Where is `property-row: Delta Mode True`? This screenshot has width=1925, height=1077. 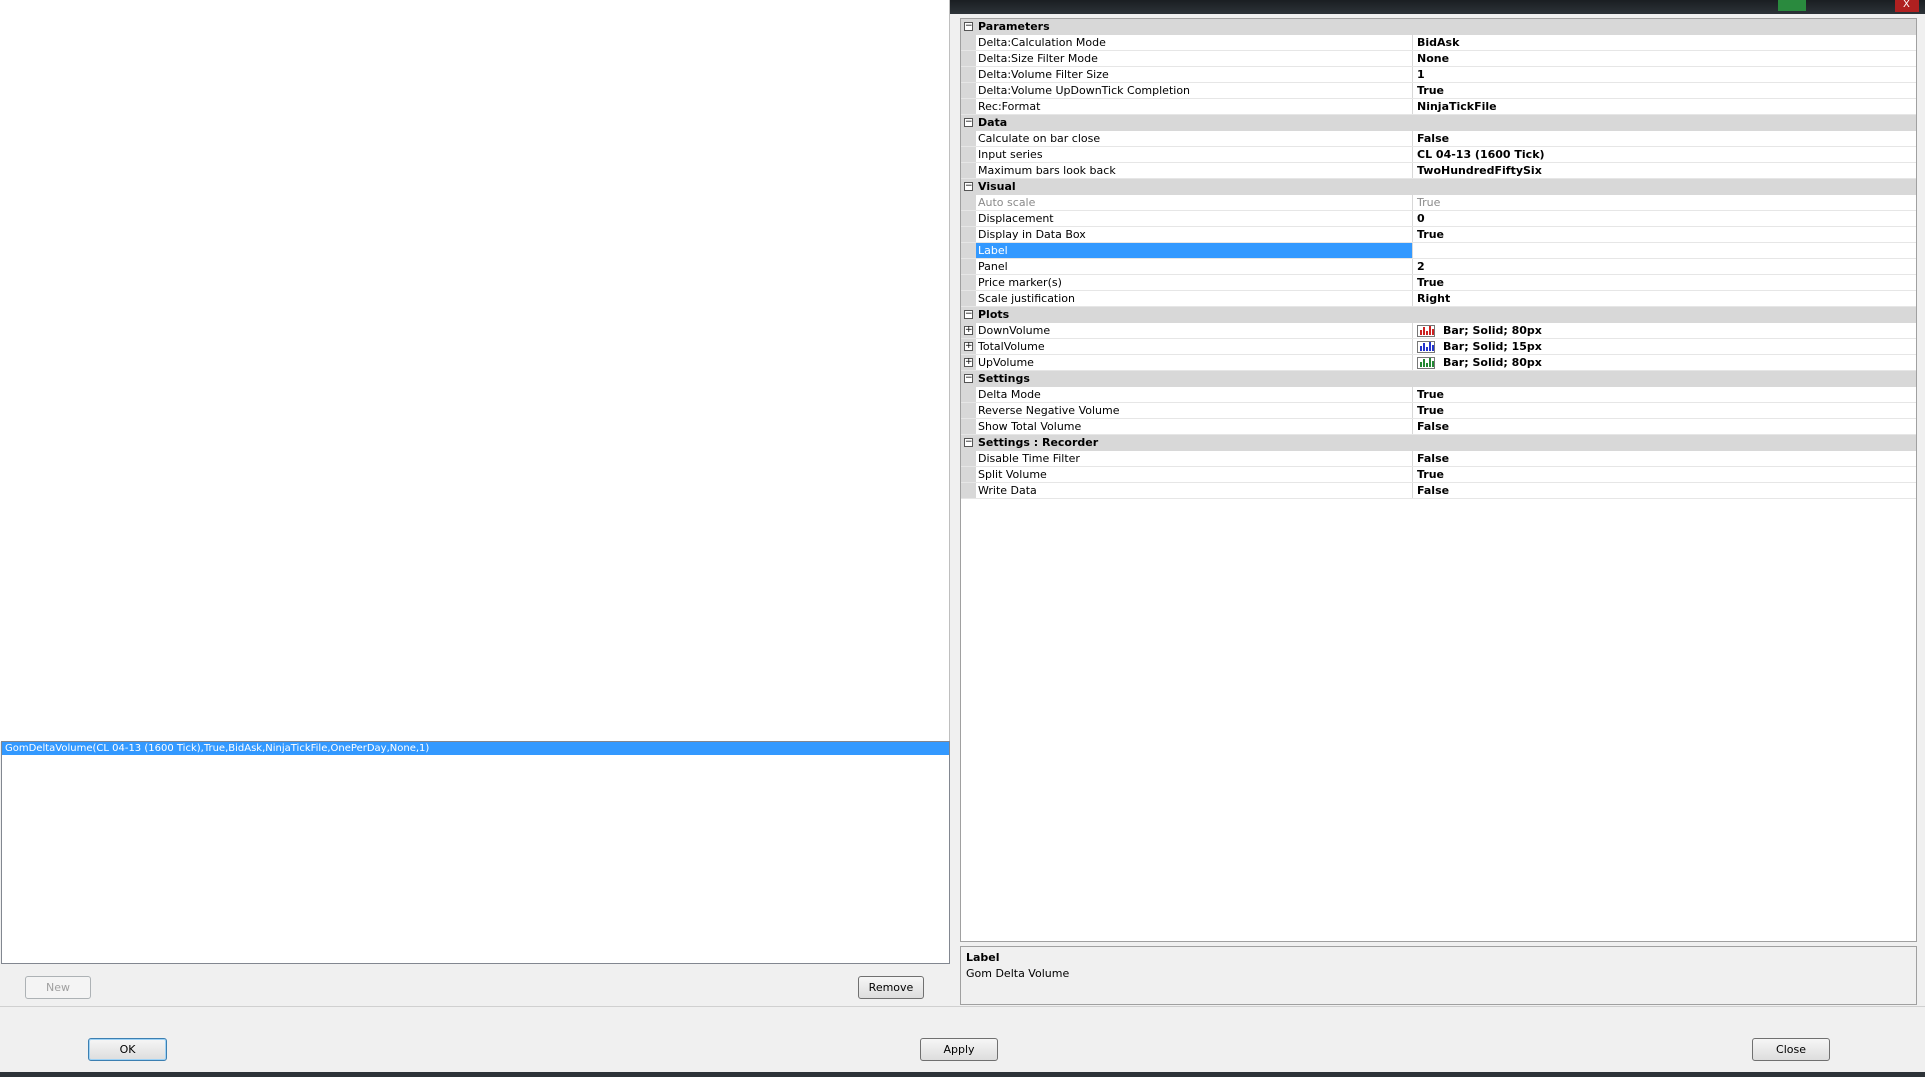 property-row: Delta Mode True is located at coordinates (1438, 395).